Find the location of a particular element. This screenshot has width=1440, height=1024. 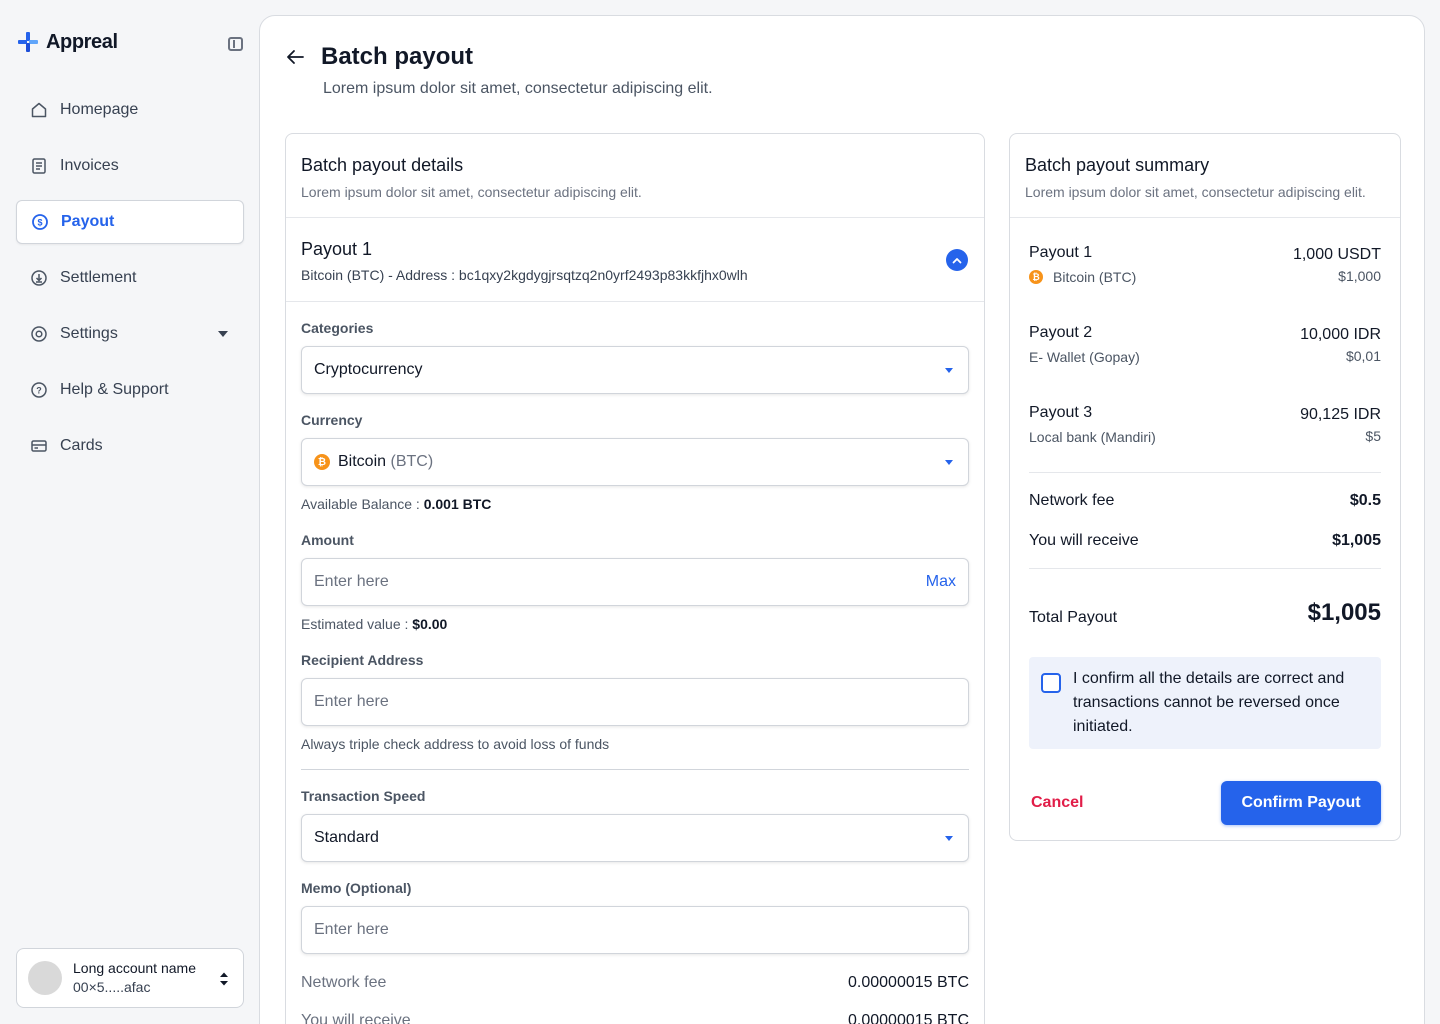

payout-name: Payout 1 is located at coordinates (337, 249).